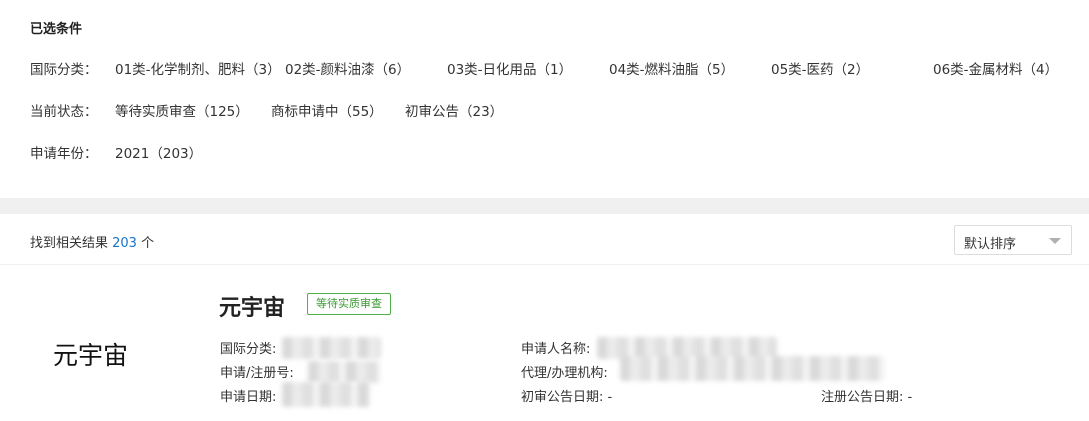 The image size is (1089, 421). I want to click on results-prefix: 找到相关结果, so click(71, 243).